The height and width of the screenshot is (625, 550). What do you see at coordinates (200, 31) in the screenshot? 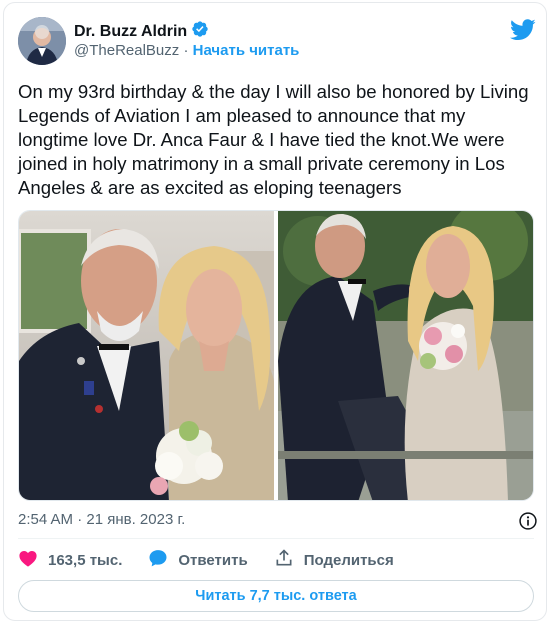
I see `verified-badge-icon` at bounding box center [200, 31].